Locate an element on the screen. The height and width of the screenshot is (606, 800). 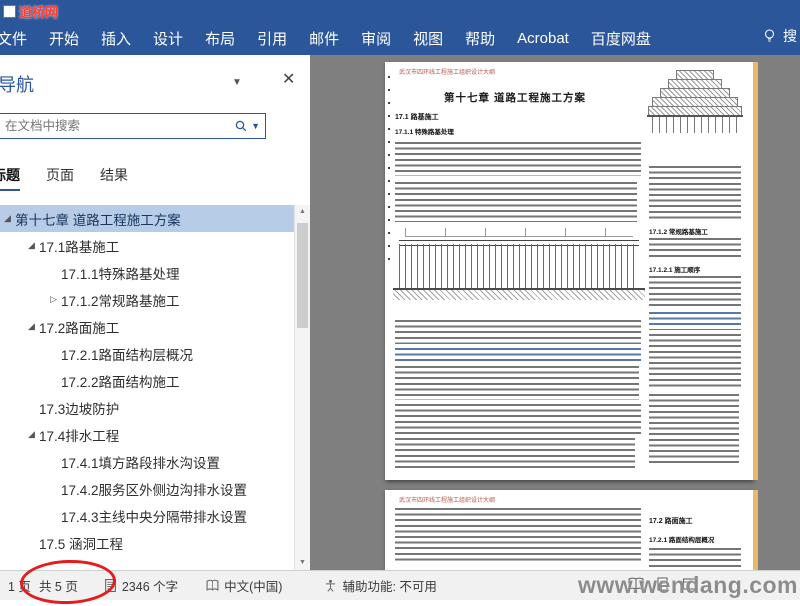
nav-heading-label: 17.4.2服务区外侧边沟排水设置 is located at coordinates (154, 490).